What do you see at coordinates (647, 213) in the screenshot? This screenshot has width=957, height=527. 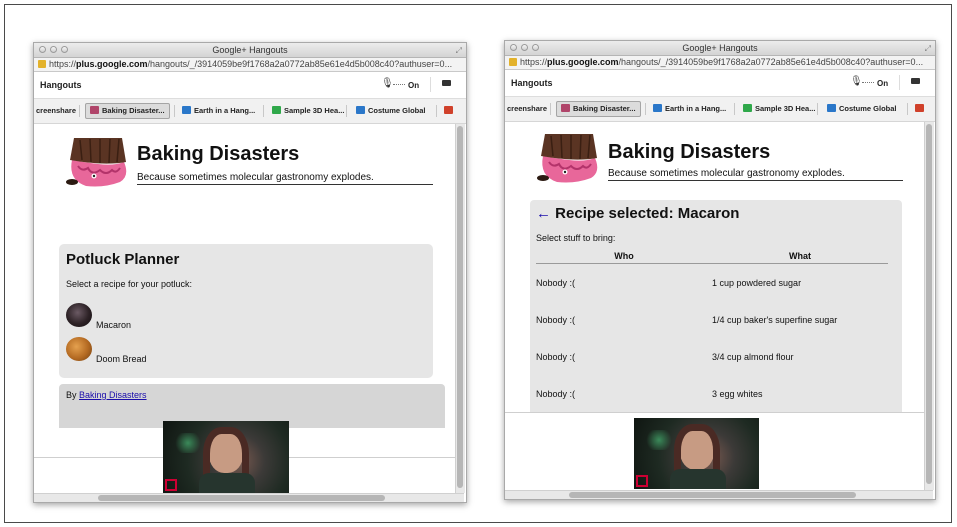 I see `recipe-heading-text: Recipe selected: Macaron` at bounding box center [647, 213].